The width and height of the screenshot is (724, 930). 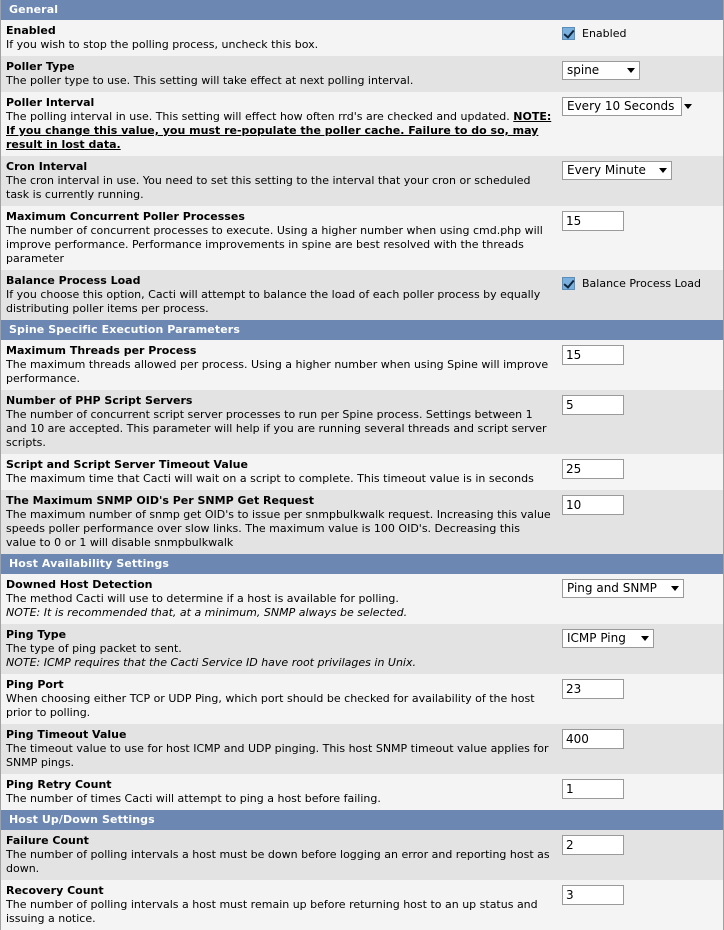 What do you see at coordinates (568, 33) in the screenshot?
I see `checkbox-enabled` at bounding box center [568, 33].